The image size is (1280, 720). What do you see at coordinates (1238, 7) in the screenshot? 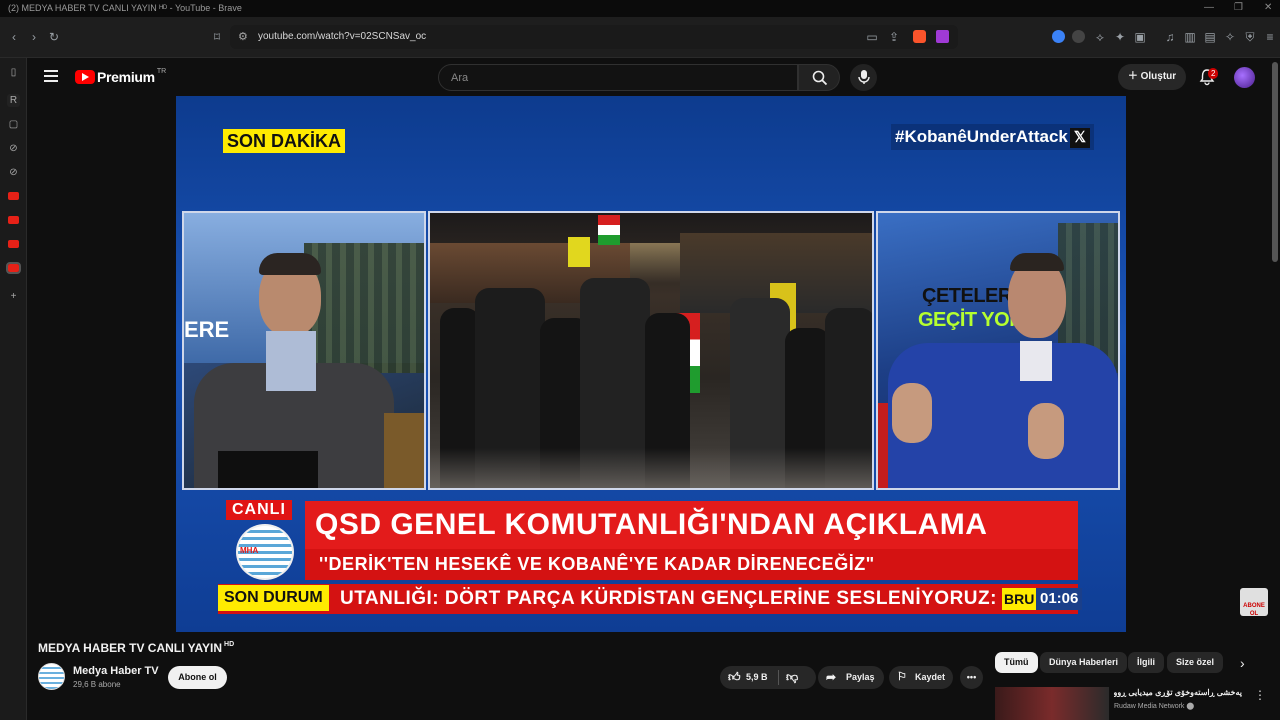
I see `restore-icon: ❐` at bounding box center [1238, 7].